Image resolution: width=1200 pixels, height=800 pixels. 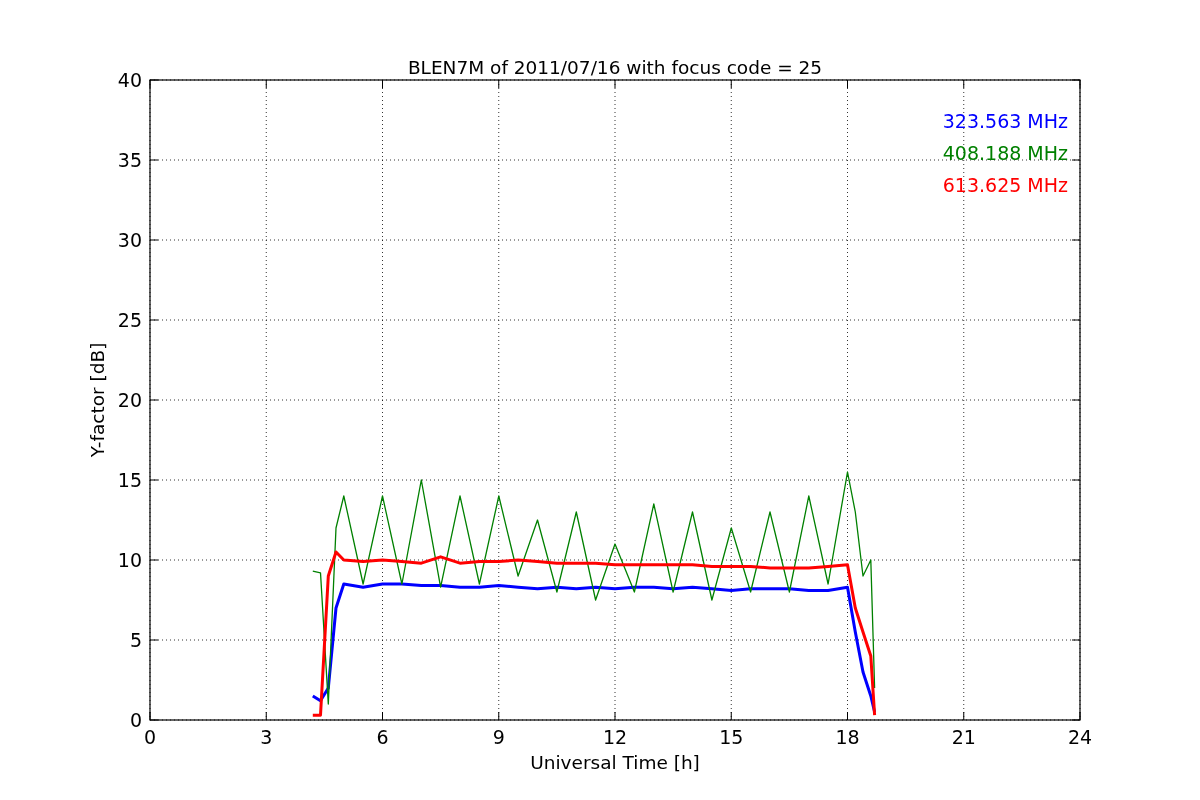 What do you see at coordinates (129, 560) in the screenshot?
I see `tick-label: 10` at bounding box center [129, 560].